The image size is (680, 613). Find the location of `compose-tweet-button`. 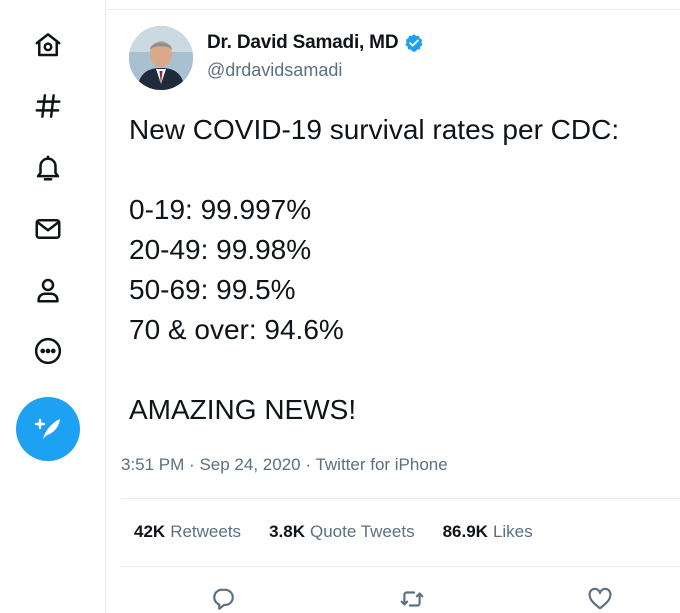

compose-tweet-button is located at coordinates (48, 429).